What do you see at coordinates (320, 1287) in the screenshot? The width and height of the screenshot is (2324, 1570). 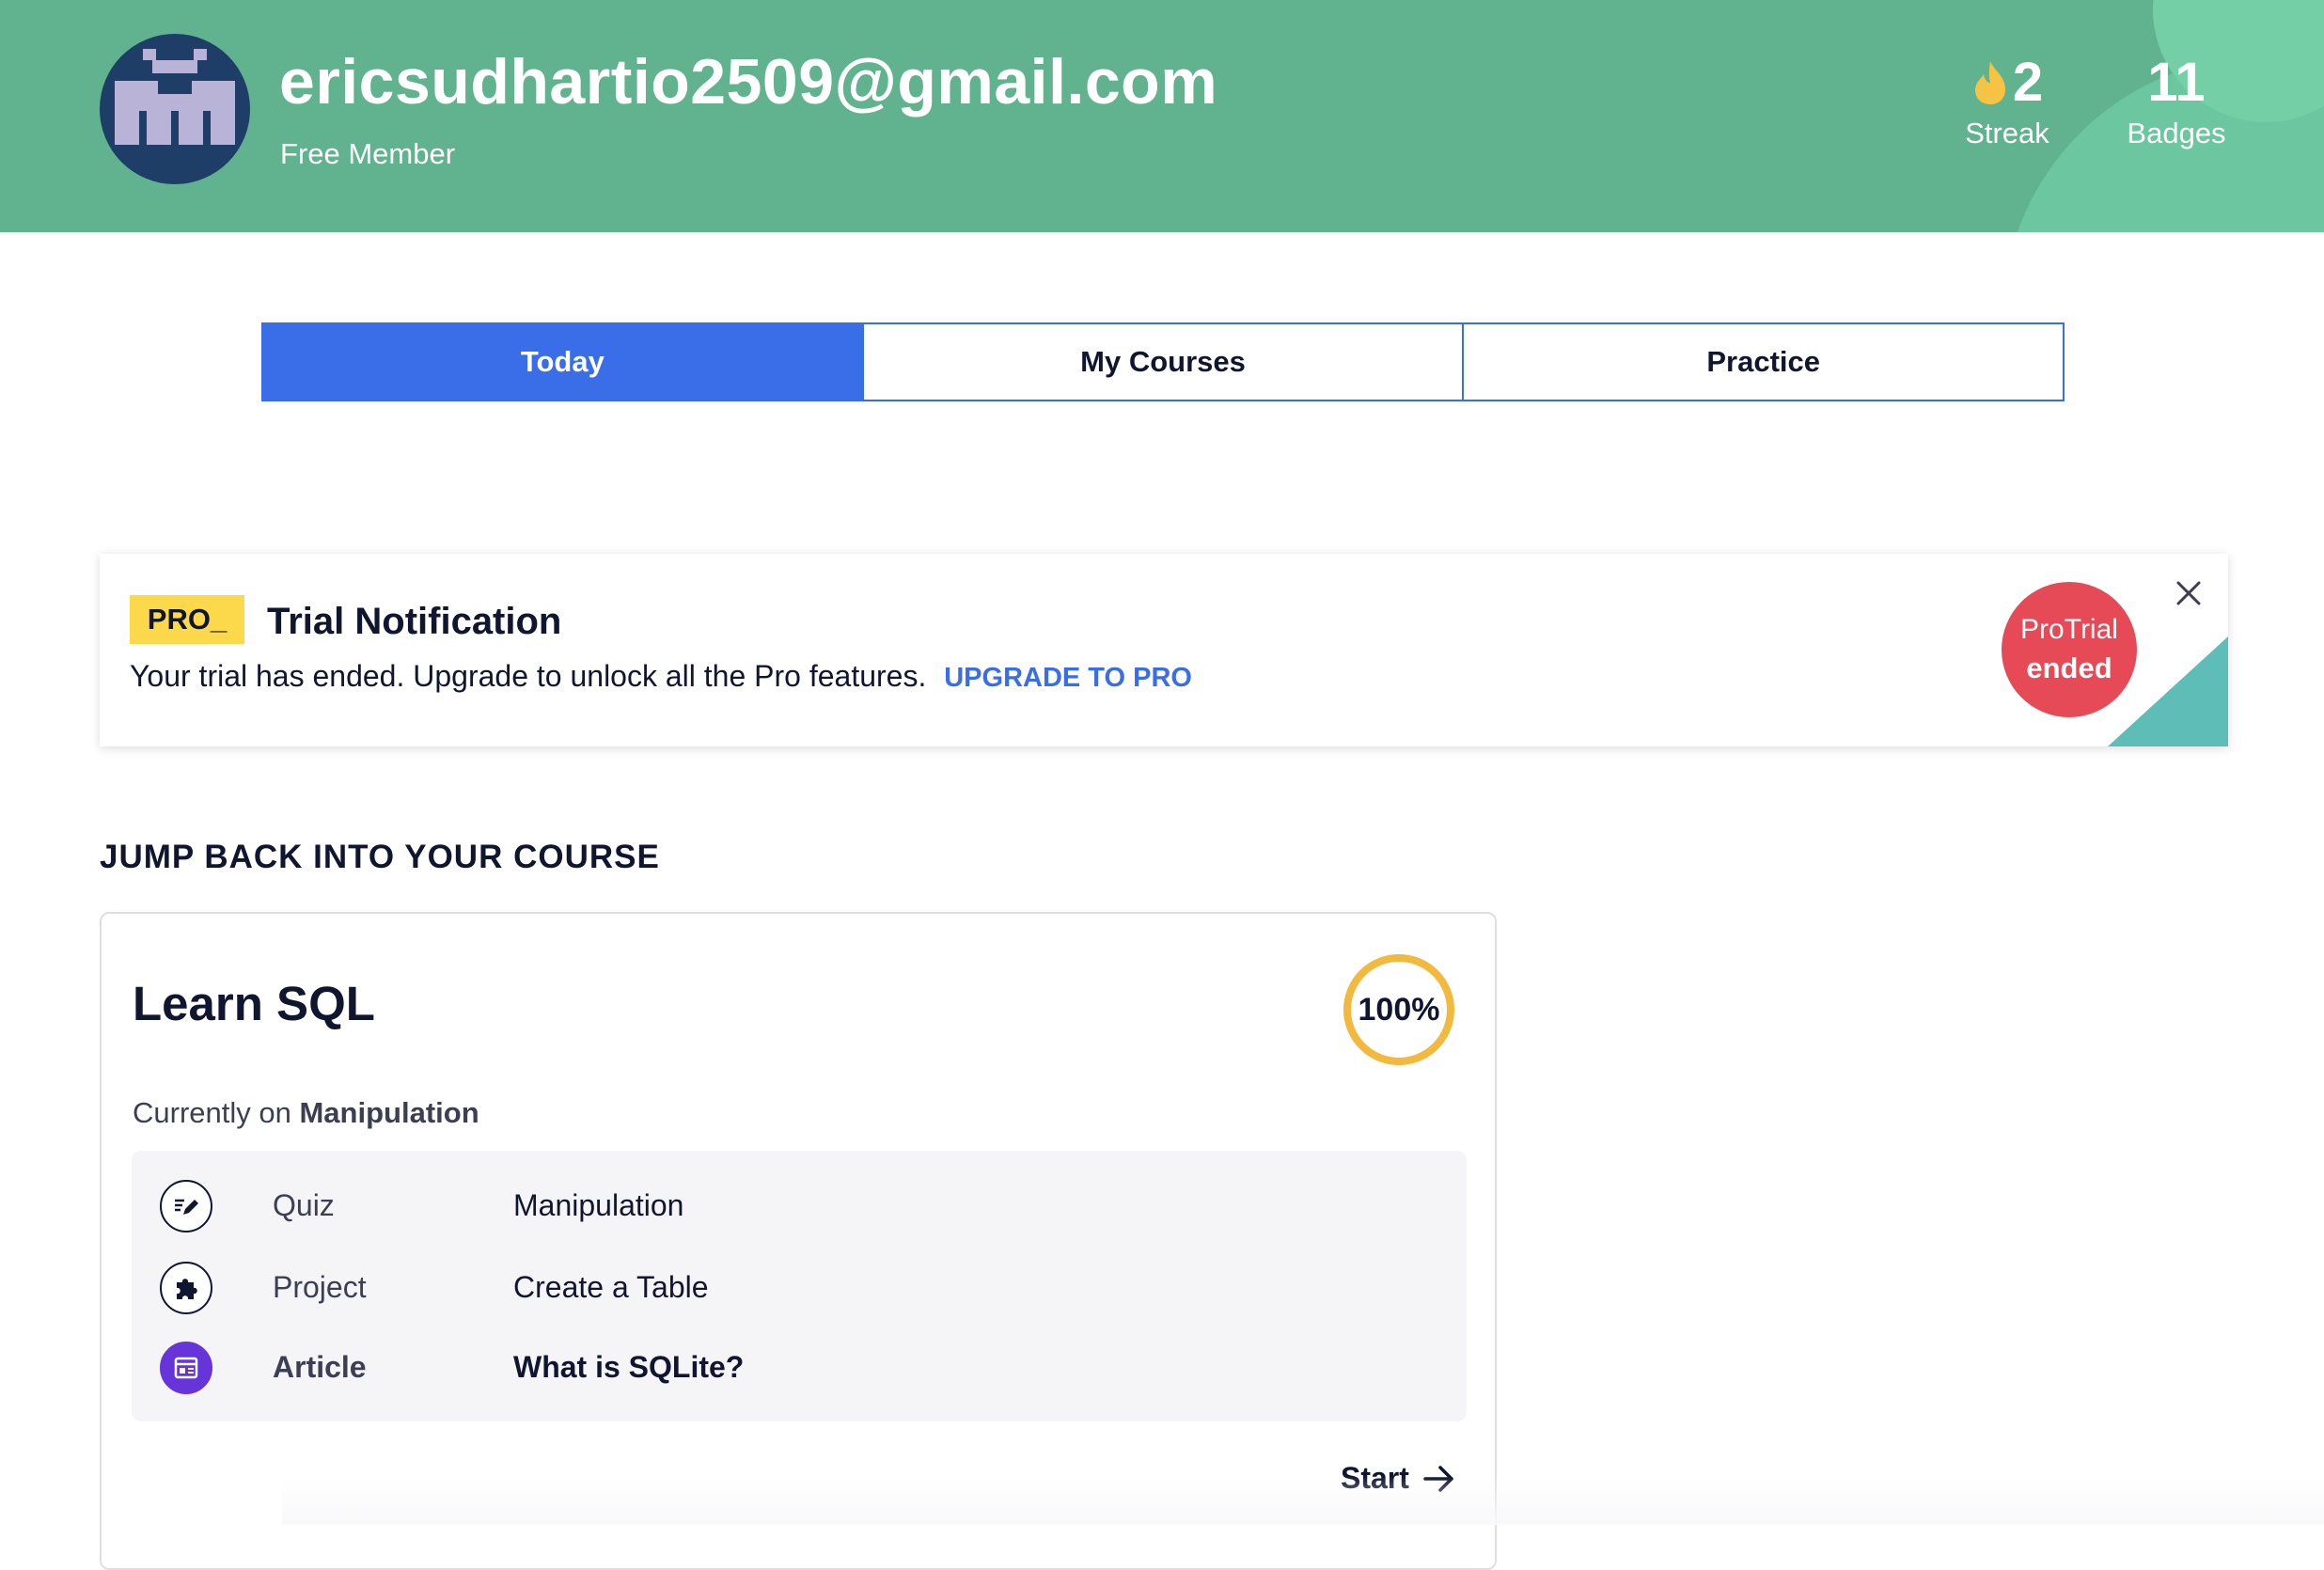 I see `item-type: Project` at bounding box center [320, 1287].